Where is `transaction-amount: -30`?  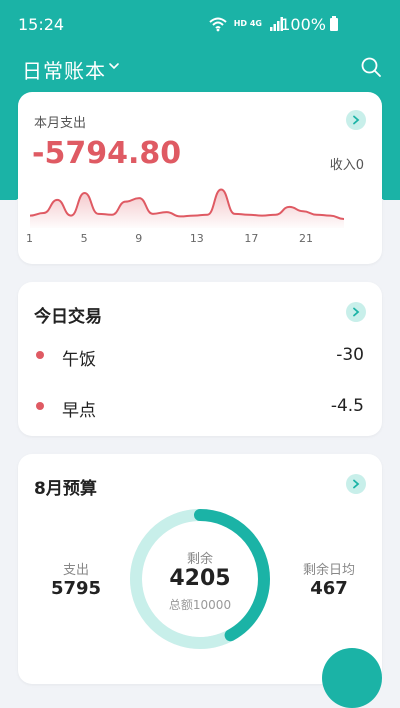 transaction-amount: -30 is located at coordinates (350, 355).